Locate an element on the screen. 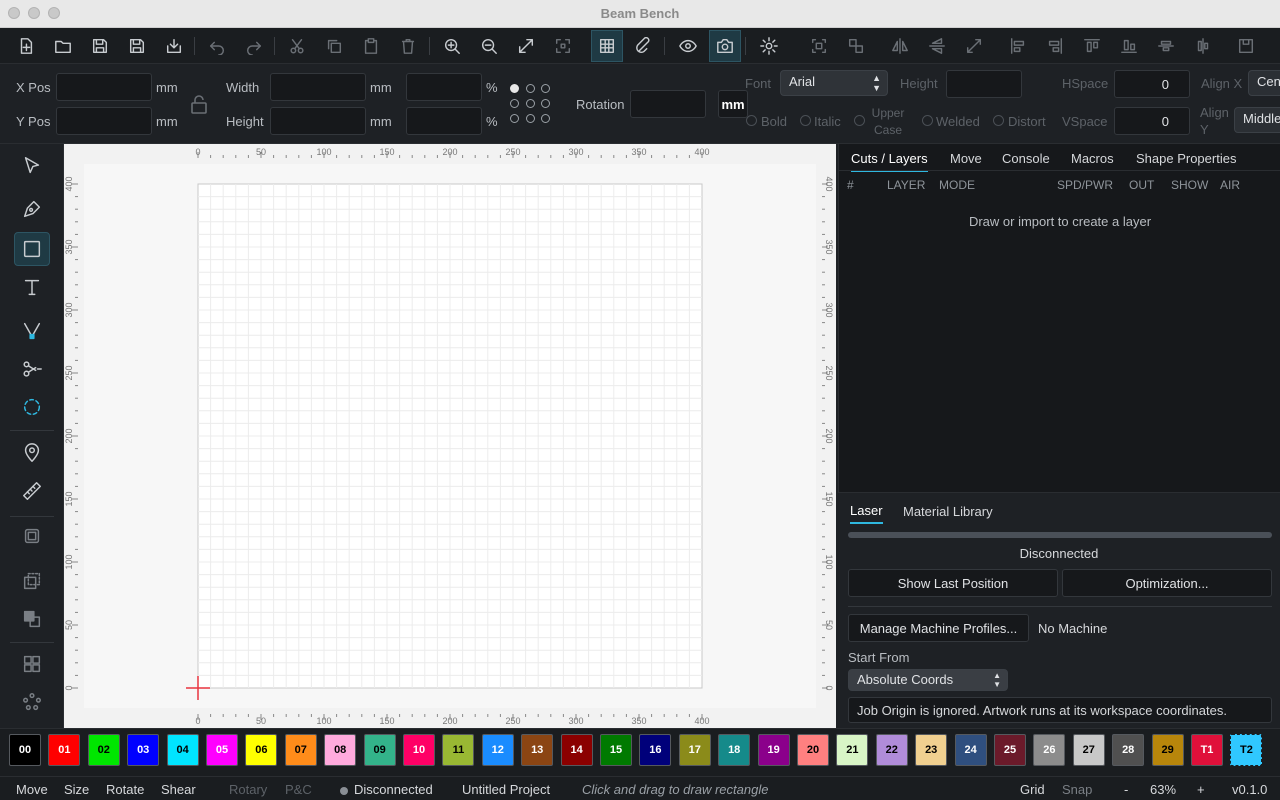 The height and width of the screenshot is (800, 1280). ypos-input is located at coordinates (104, 121).